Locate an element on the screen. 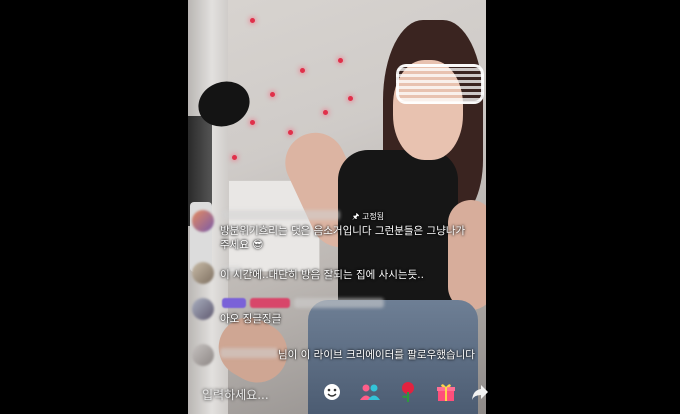 The width and height of the screenshot is (680, 414). pinned-label: 고정됨 is located at coordinates (373, 216).